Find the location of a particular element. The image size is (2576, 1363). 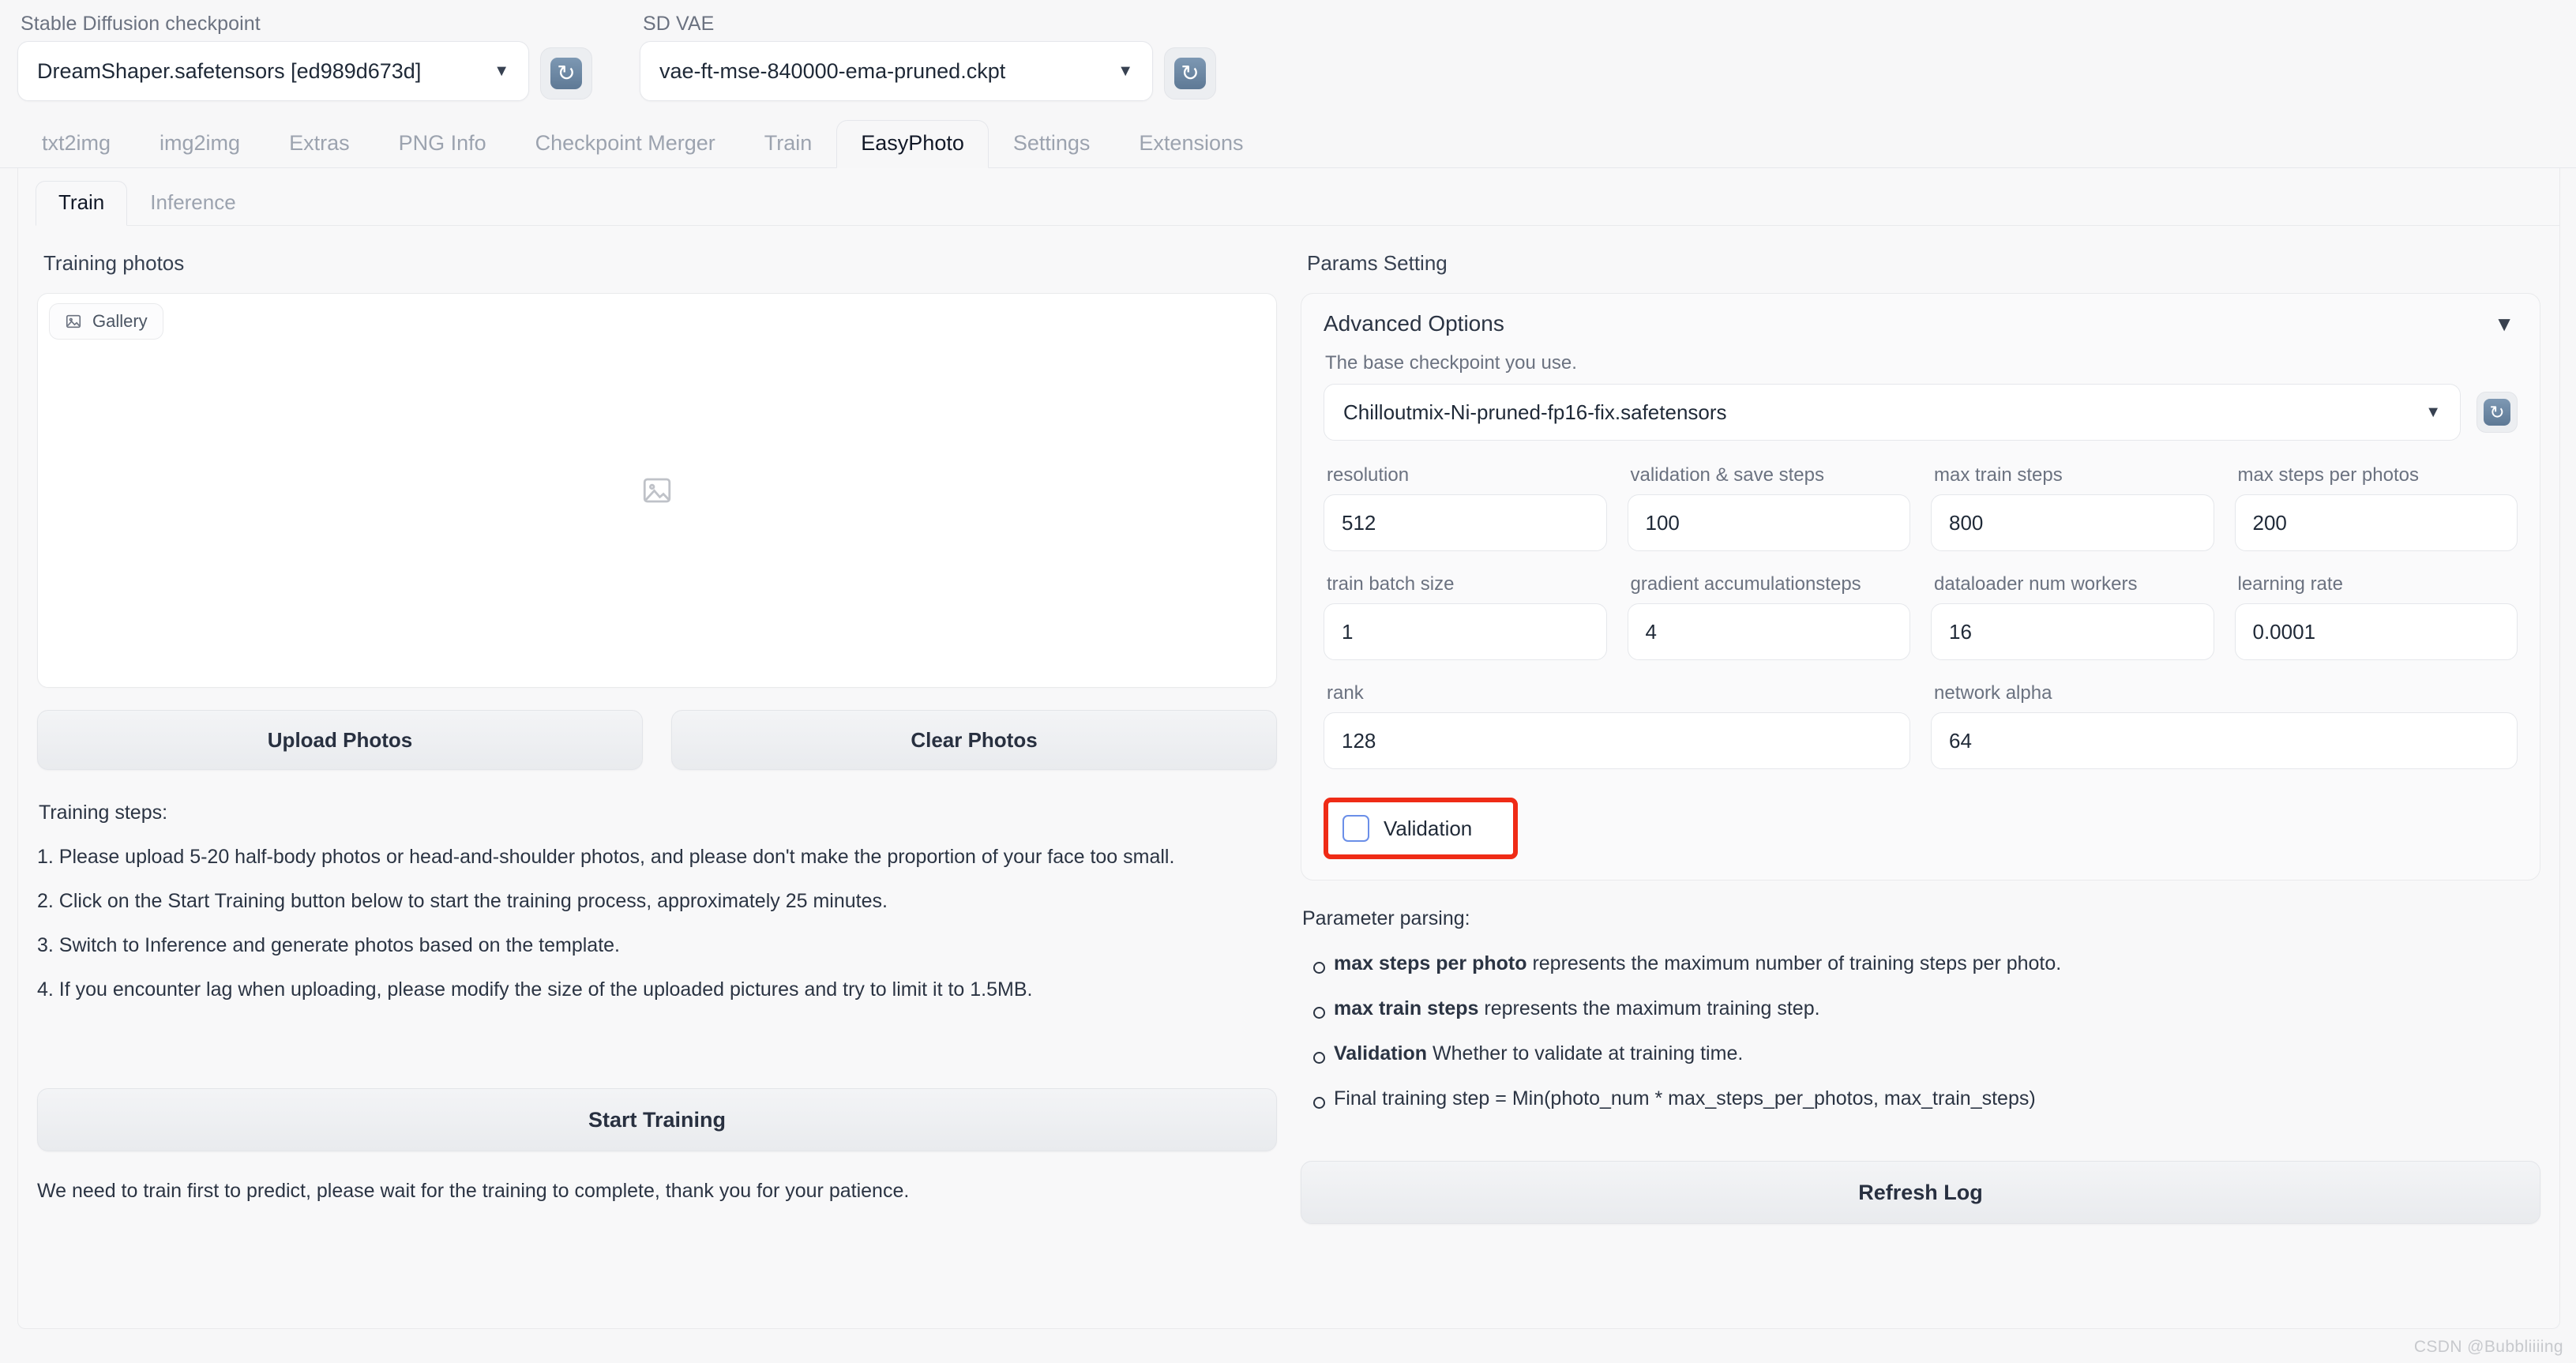

param-label: max train steps is located at coordinates (1998, 475).